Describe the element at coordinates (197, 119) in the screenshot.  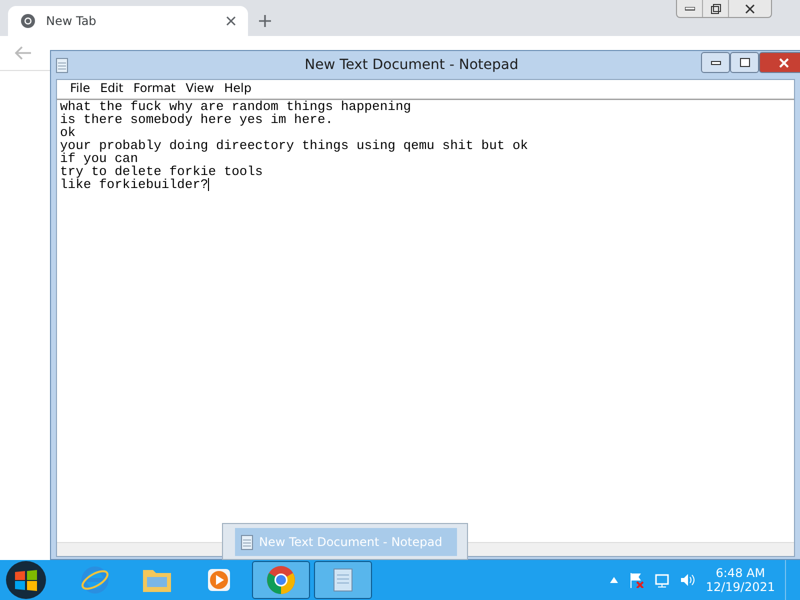
I see `text-line: is there somebody here yes im here.` at that location.